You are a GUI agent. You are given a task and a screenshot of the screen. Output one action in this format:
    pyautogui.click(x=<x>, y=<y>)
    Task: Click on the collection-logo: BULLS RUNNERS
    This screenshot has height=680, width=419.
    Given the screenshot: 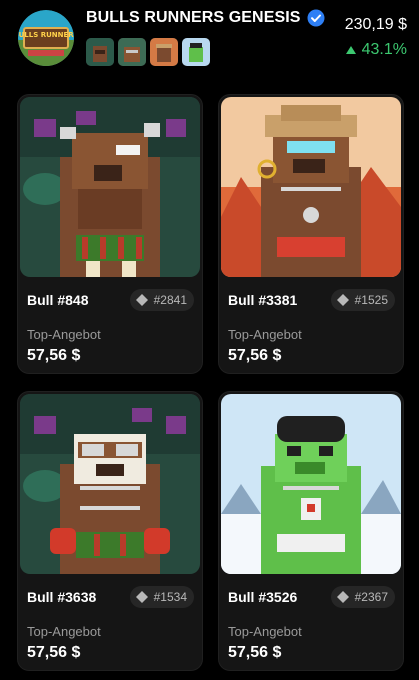 What is the action you would take?
    pyautogui.click(x=46, y=38)
    